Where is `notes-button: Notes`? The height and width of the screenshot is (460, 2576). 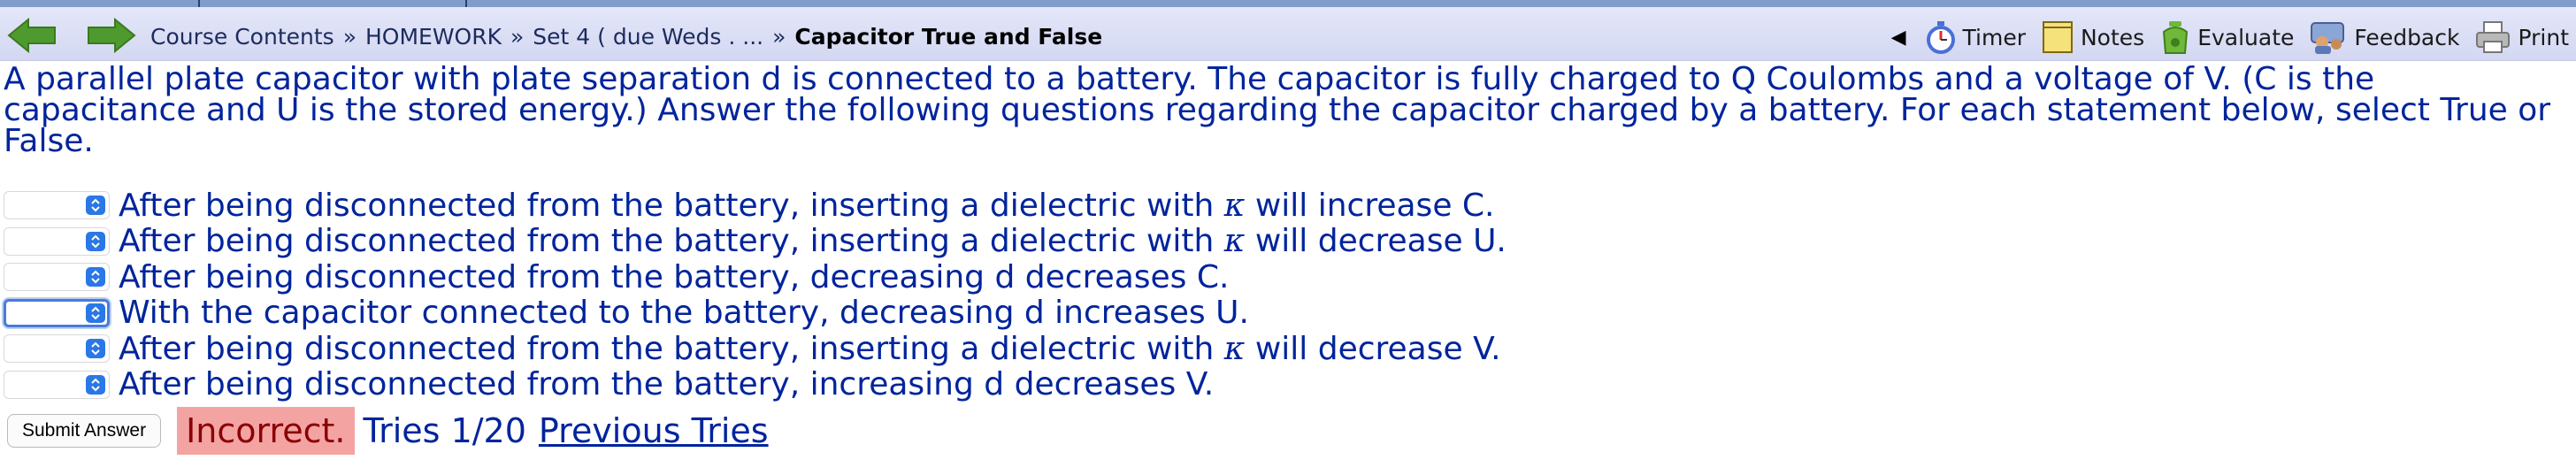
notes-button: Notes is located at coordinates (2093, 37).